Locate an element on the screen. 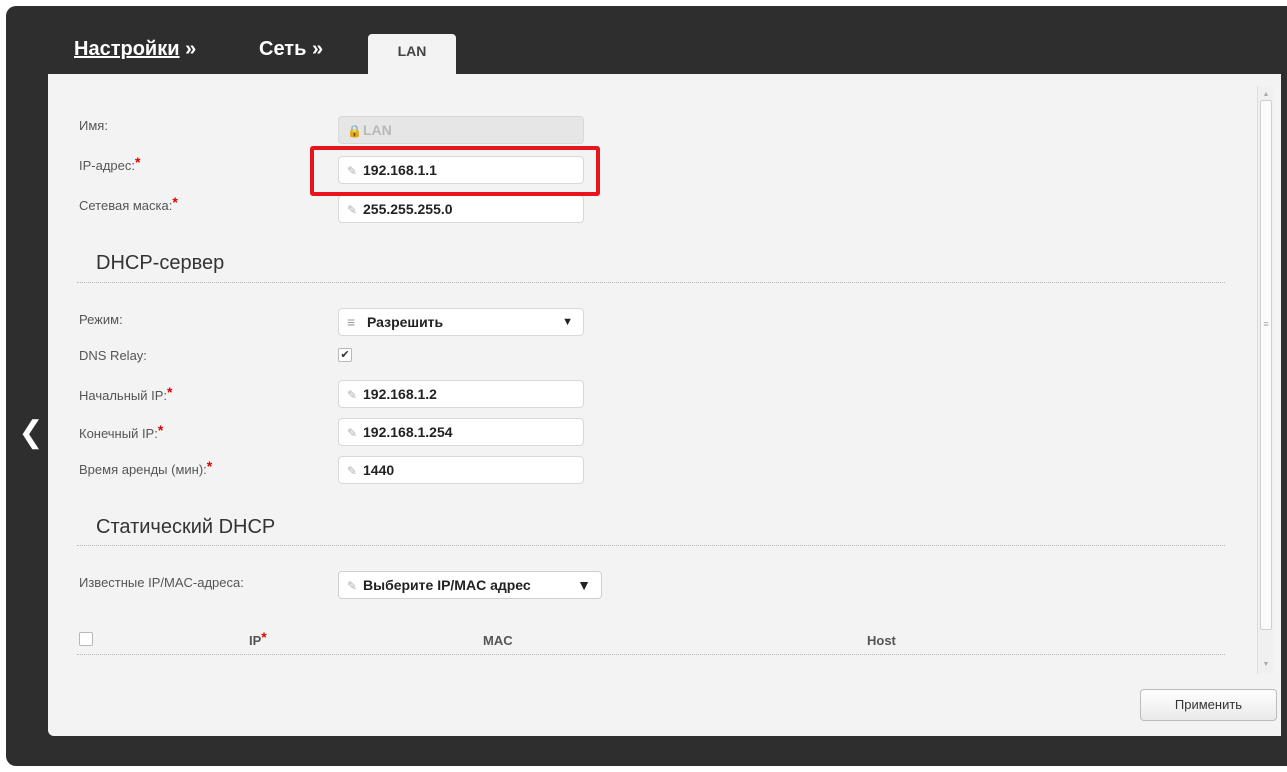 The height and width of the screenshot is (772, 1287). breadcrumb-network: Сеть » is located at coordinates (291, 49).